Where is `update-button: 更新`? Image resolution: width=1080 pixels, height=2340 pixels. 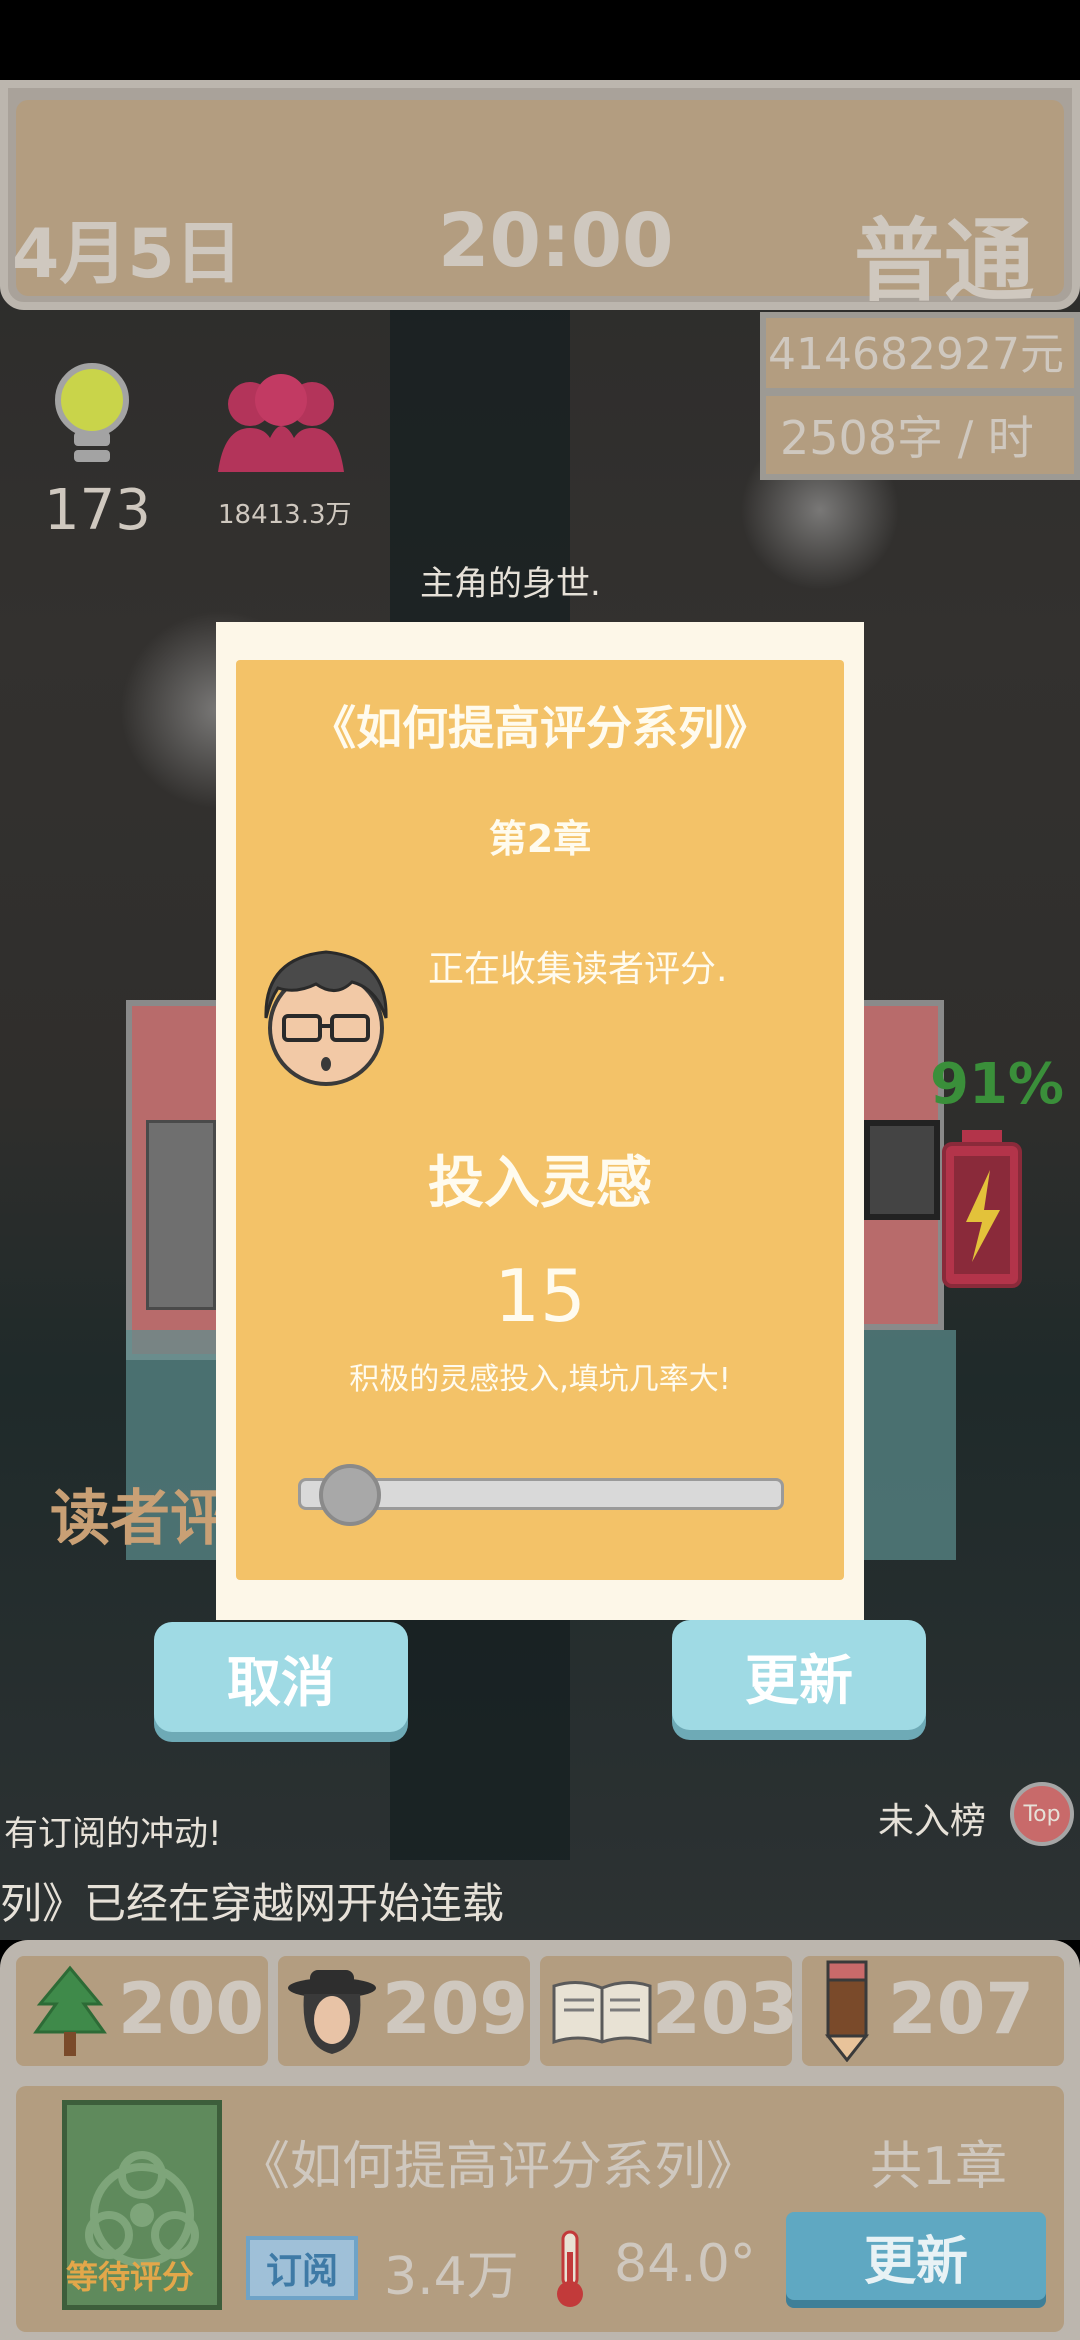
update-button: 更新 is located at coordinates (799, 1675).